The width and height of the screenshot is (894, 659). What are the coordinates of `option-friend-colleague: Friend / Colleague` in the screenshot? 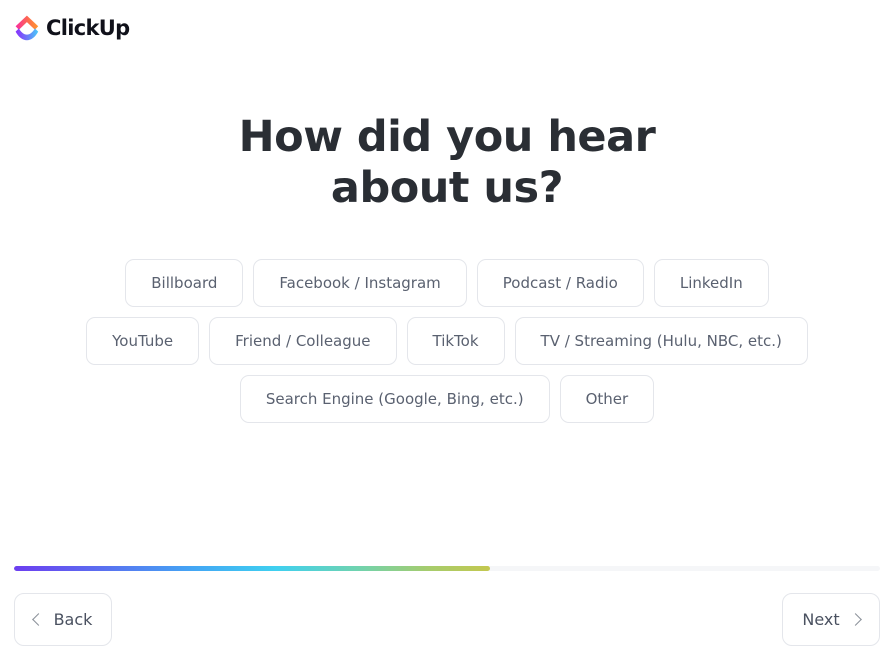 It's located at (303, 341).